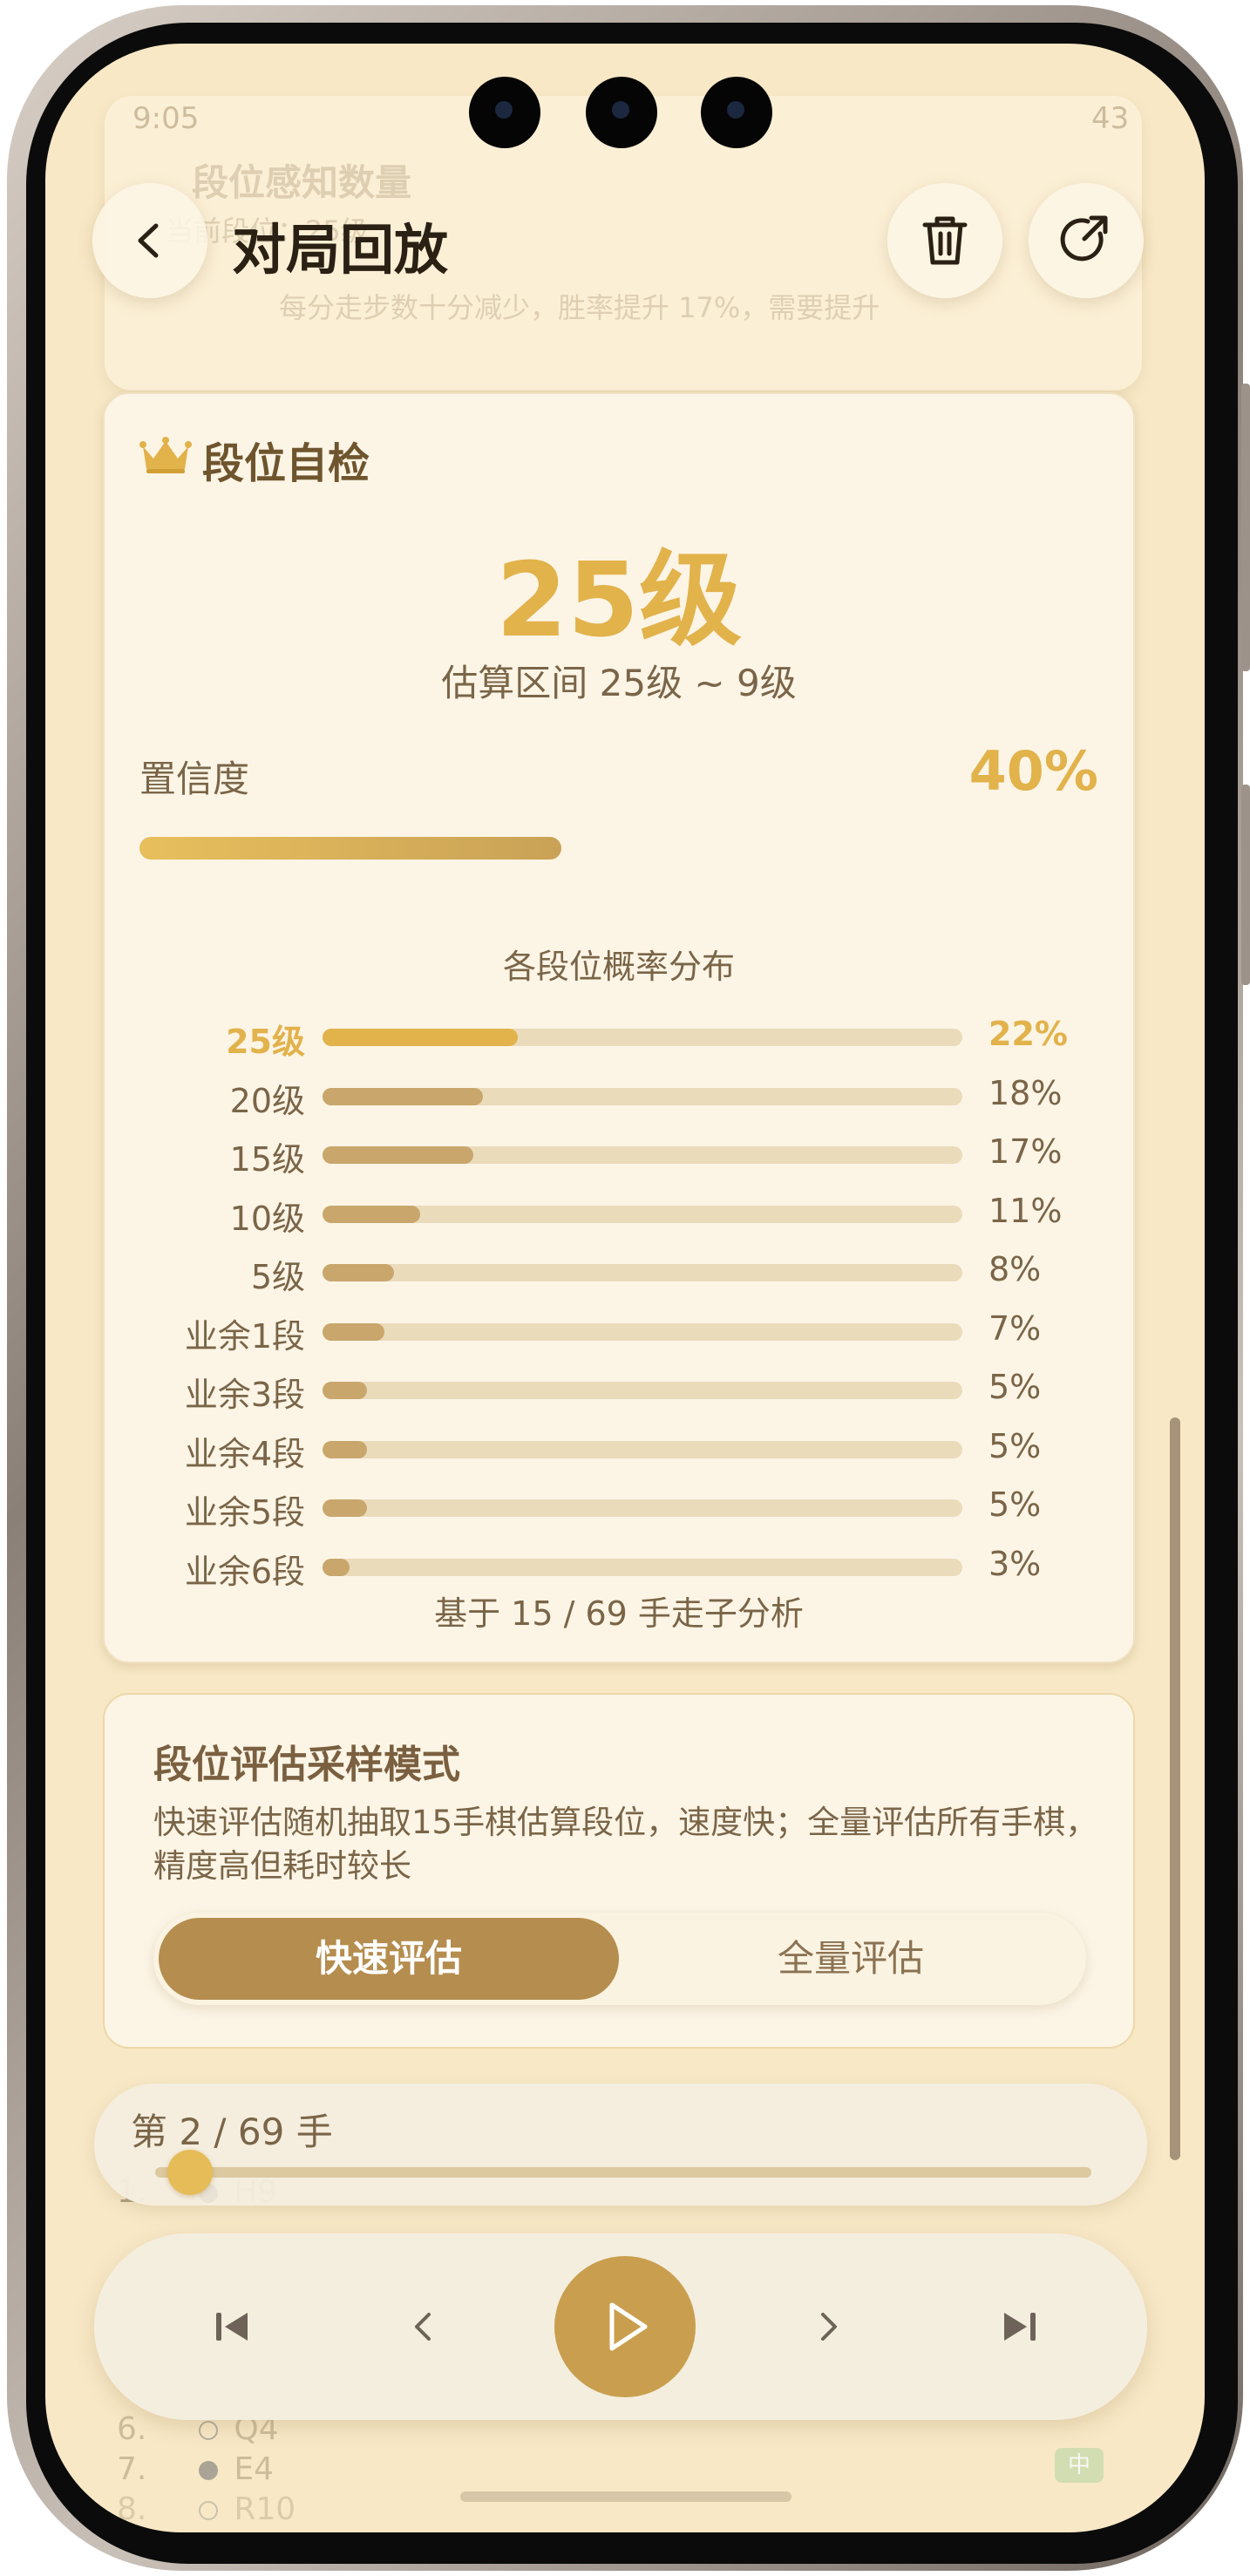  I want to click on scrollbar, so click(1175, 1788).